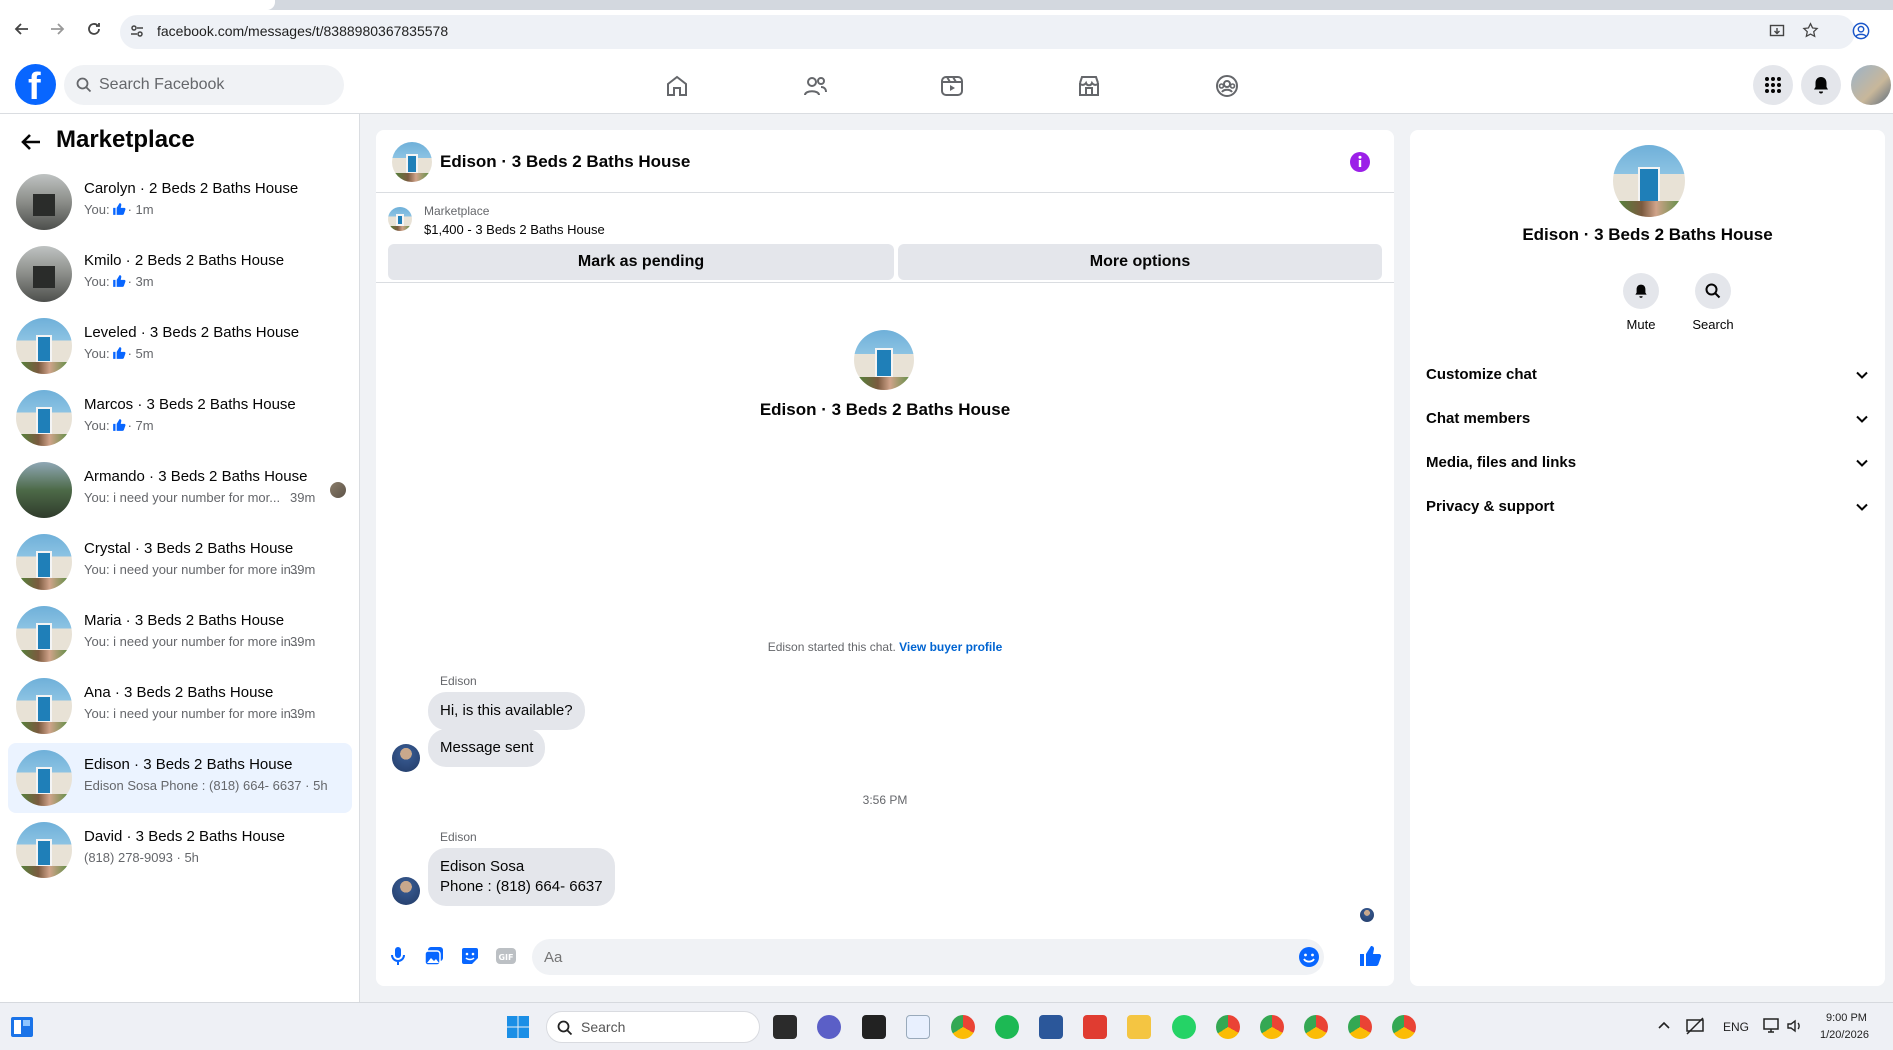 The image size is (1893, 1050). What do you see at coordinates (521, 886) in the screenshot?
I see `message-line: Phone : (818) 664- 6637` at bounding box center [521, 886].